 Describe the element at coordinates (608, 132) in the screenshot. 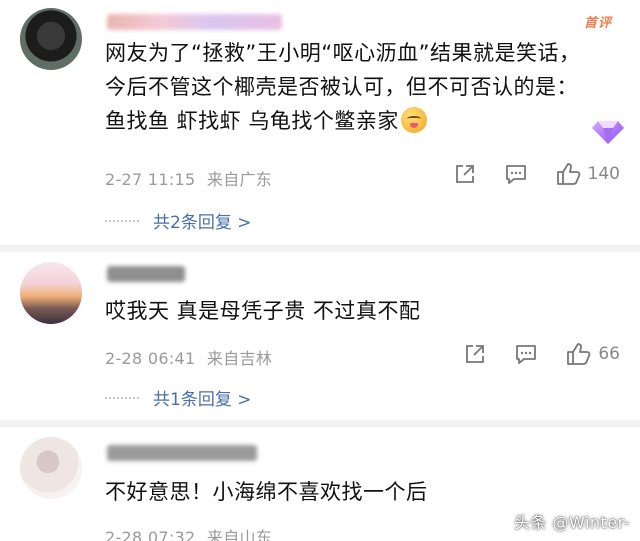

I see `diamond-badge-icon` at that location.